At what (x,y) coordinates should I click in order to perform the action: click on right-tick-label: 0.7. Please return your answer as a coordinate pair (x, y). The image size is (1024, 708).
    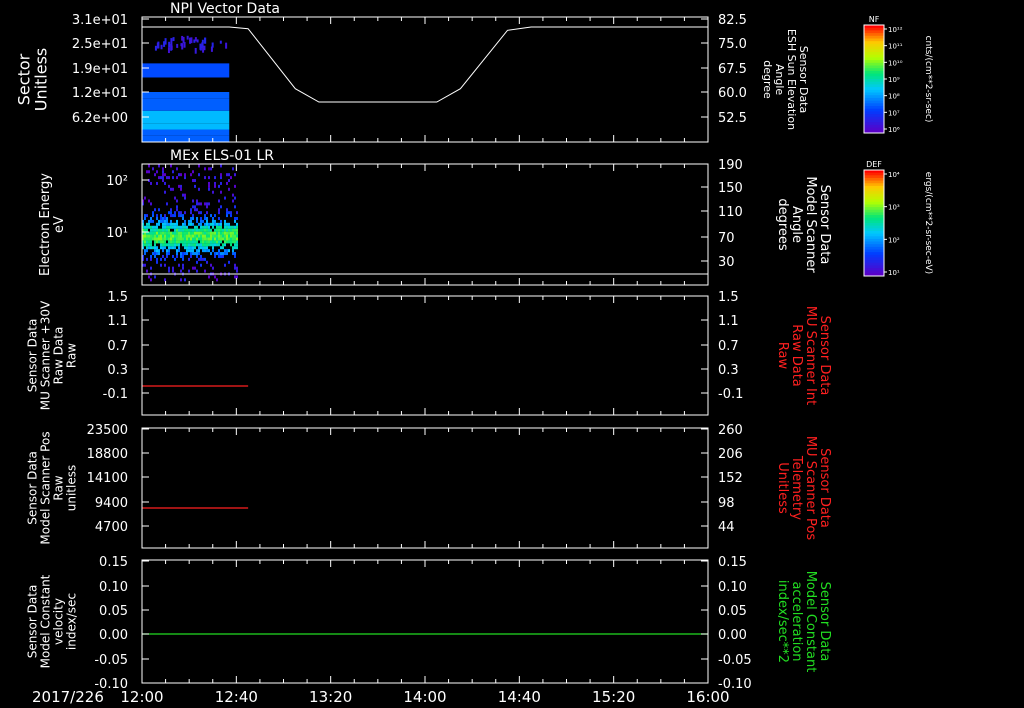
    Looking at the image, I should click on (728, 346).